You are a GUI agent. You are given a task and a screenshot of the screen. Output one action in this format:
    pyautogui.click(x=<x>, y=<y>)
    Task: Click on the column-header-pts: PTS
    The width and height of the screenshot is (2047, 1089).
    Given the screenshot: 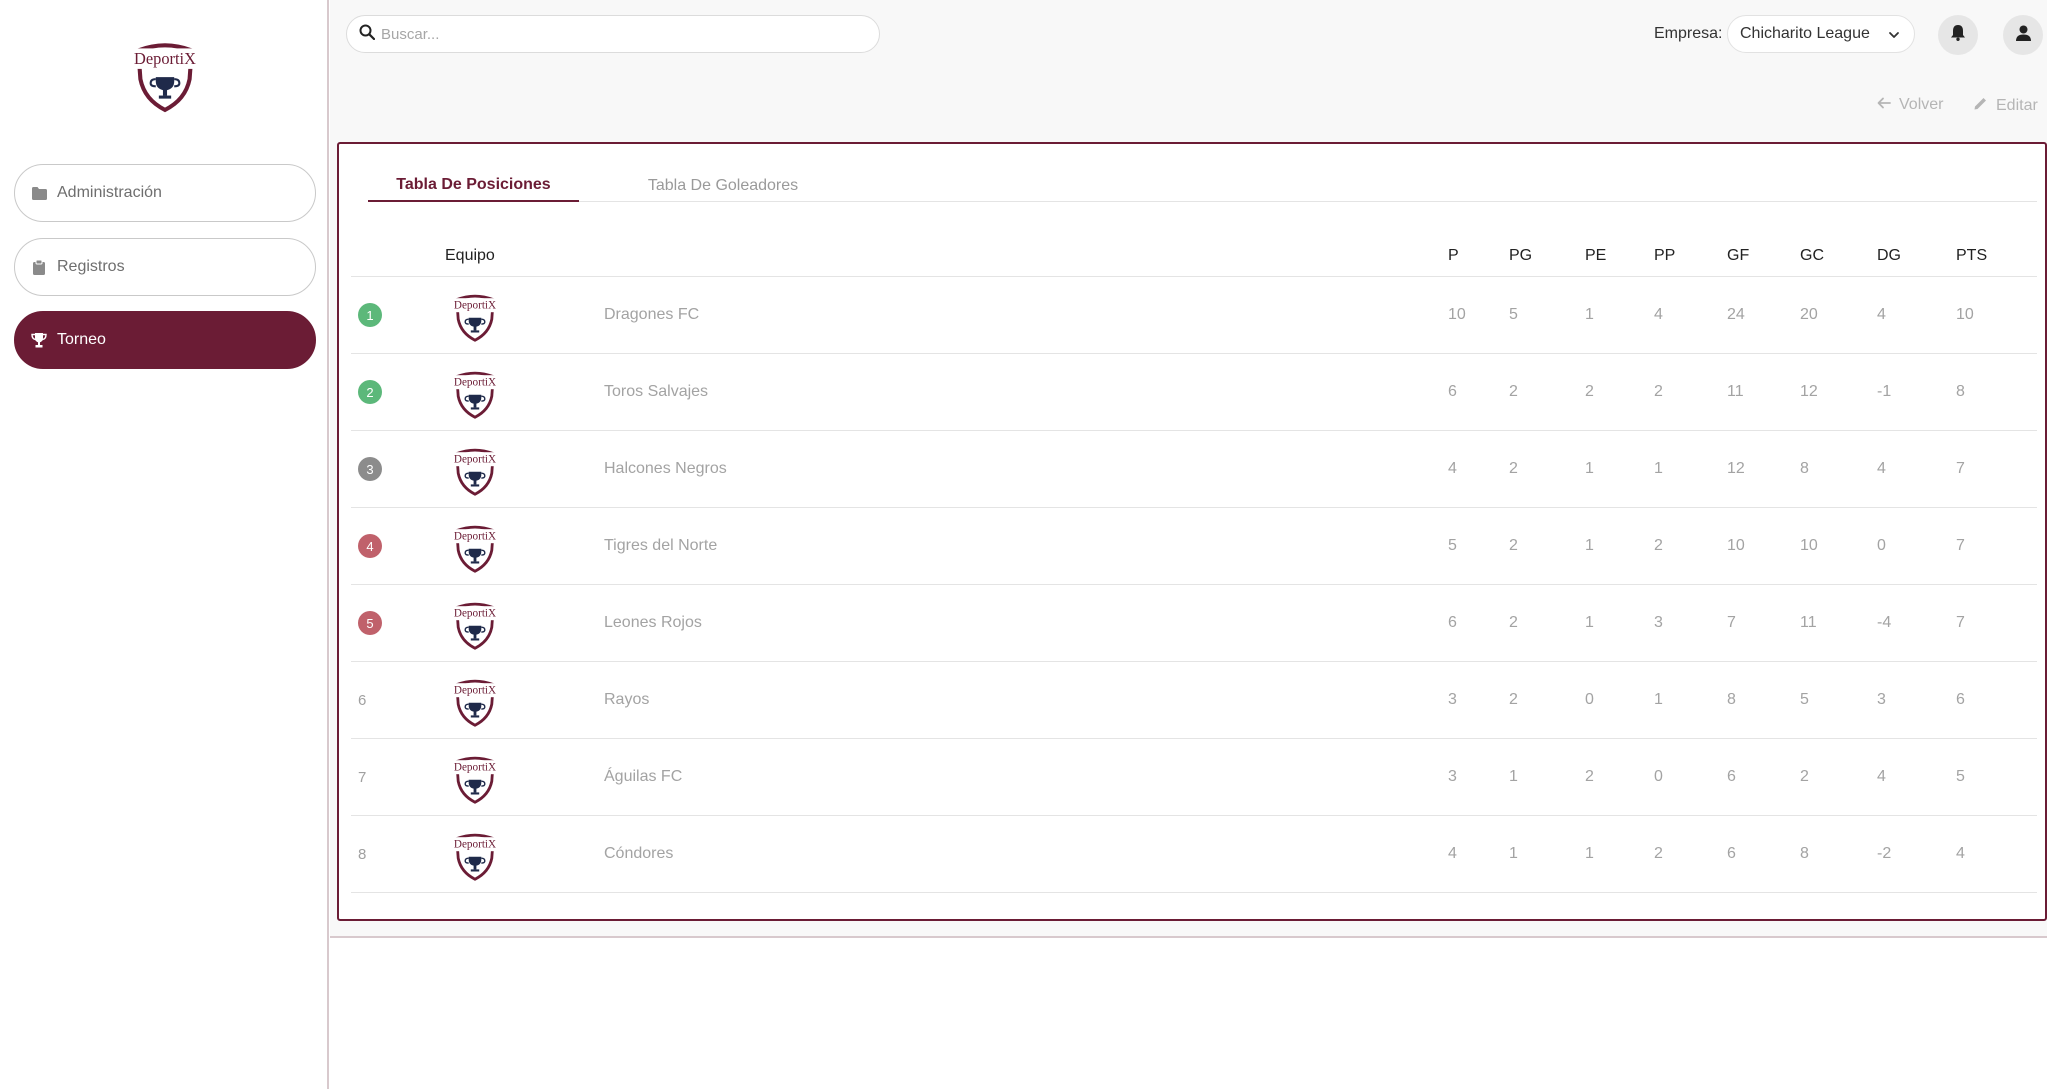 What is the action you would take?
    pyautogui.click(x=1972, y=255)
    